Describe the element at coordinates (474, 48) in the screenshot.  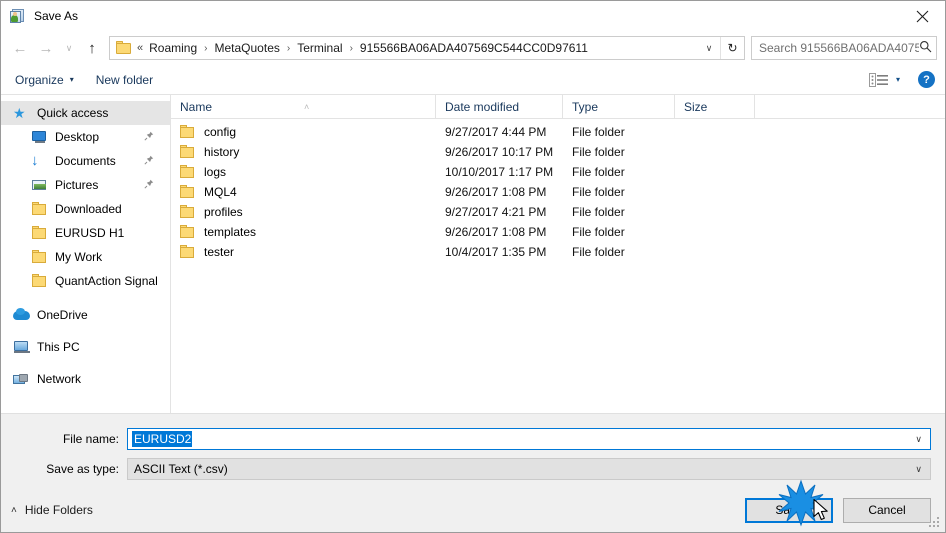
I see `breadcrumb-item-3: 915566BA06ADA407569C544CC0D97611` at that location.